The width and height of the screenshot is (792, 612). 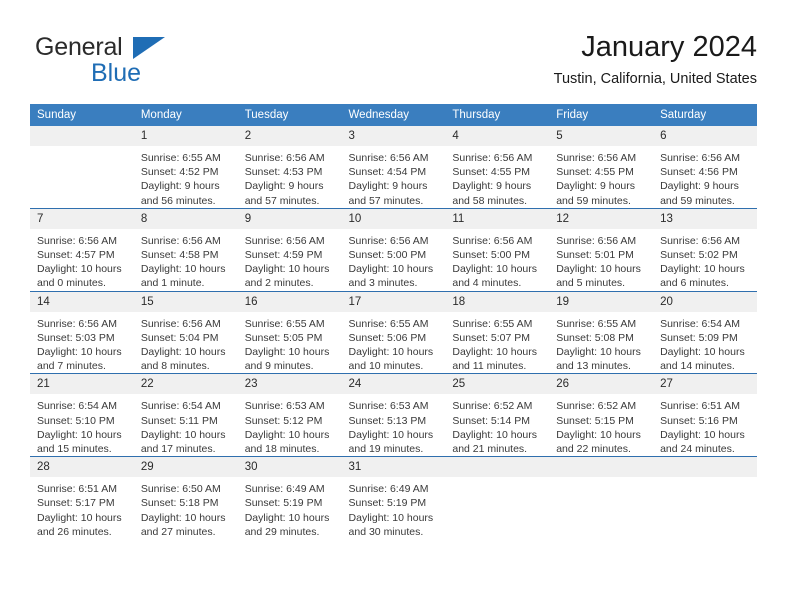 What do you see at coordinates (71, 366) in the screenshot?
I see `daylight-text-line2: and 7 minutes.` at bounding box center [71, 366].